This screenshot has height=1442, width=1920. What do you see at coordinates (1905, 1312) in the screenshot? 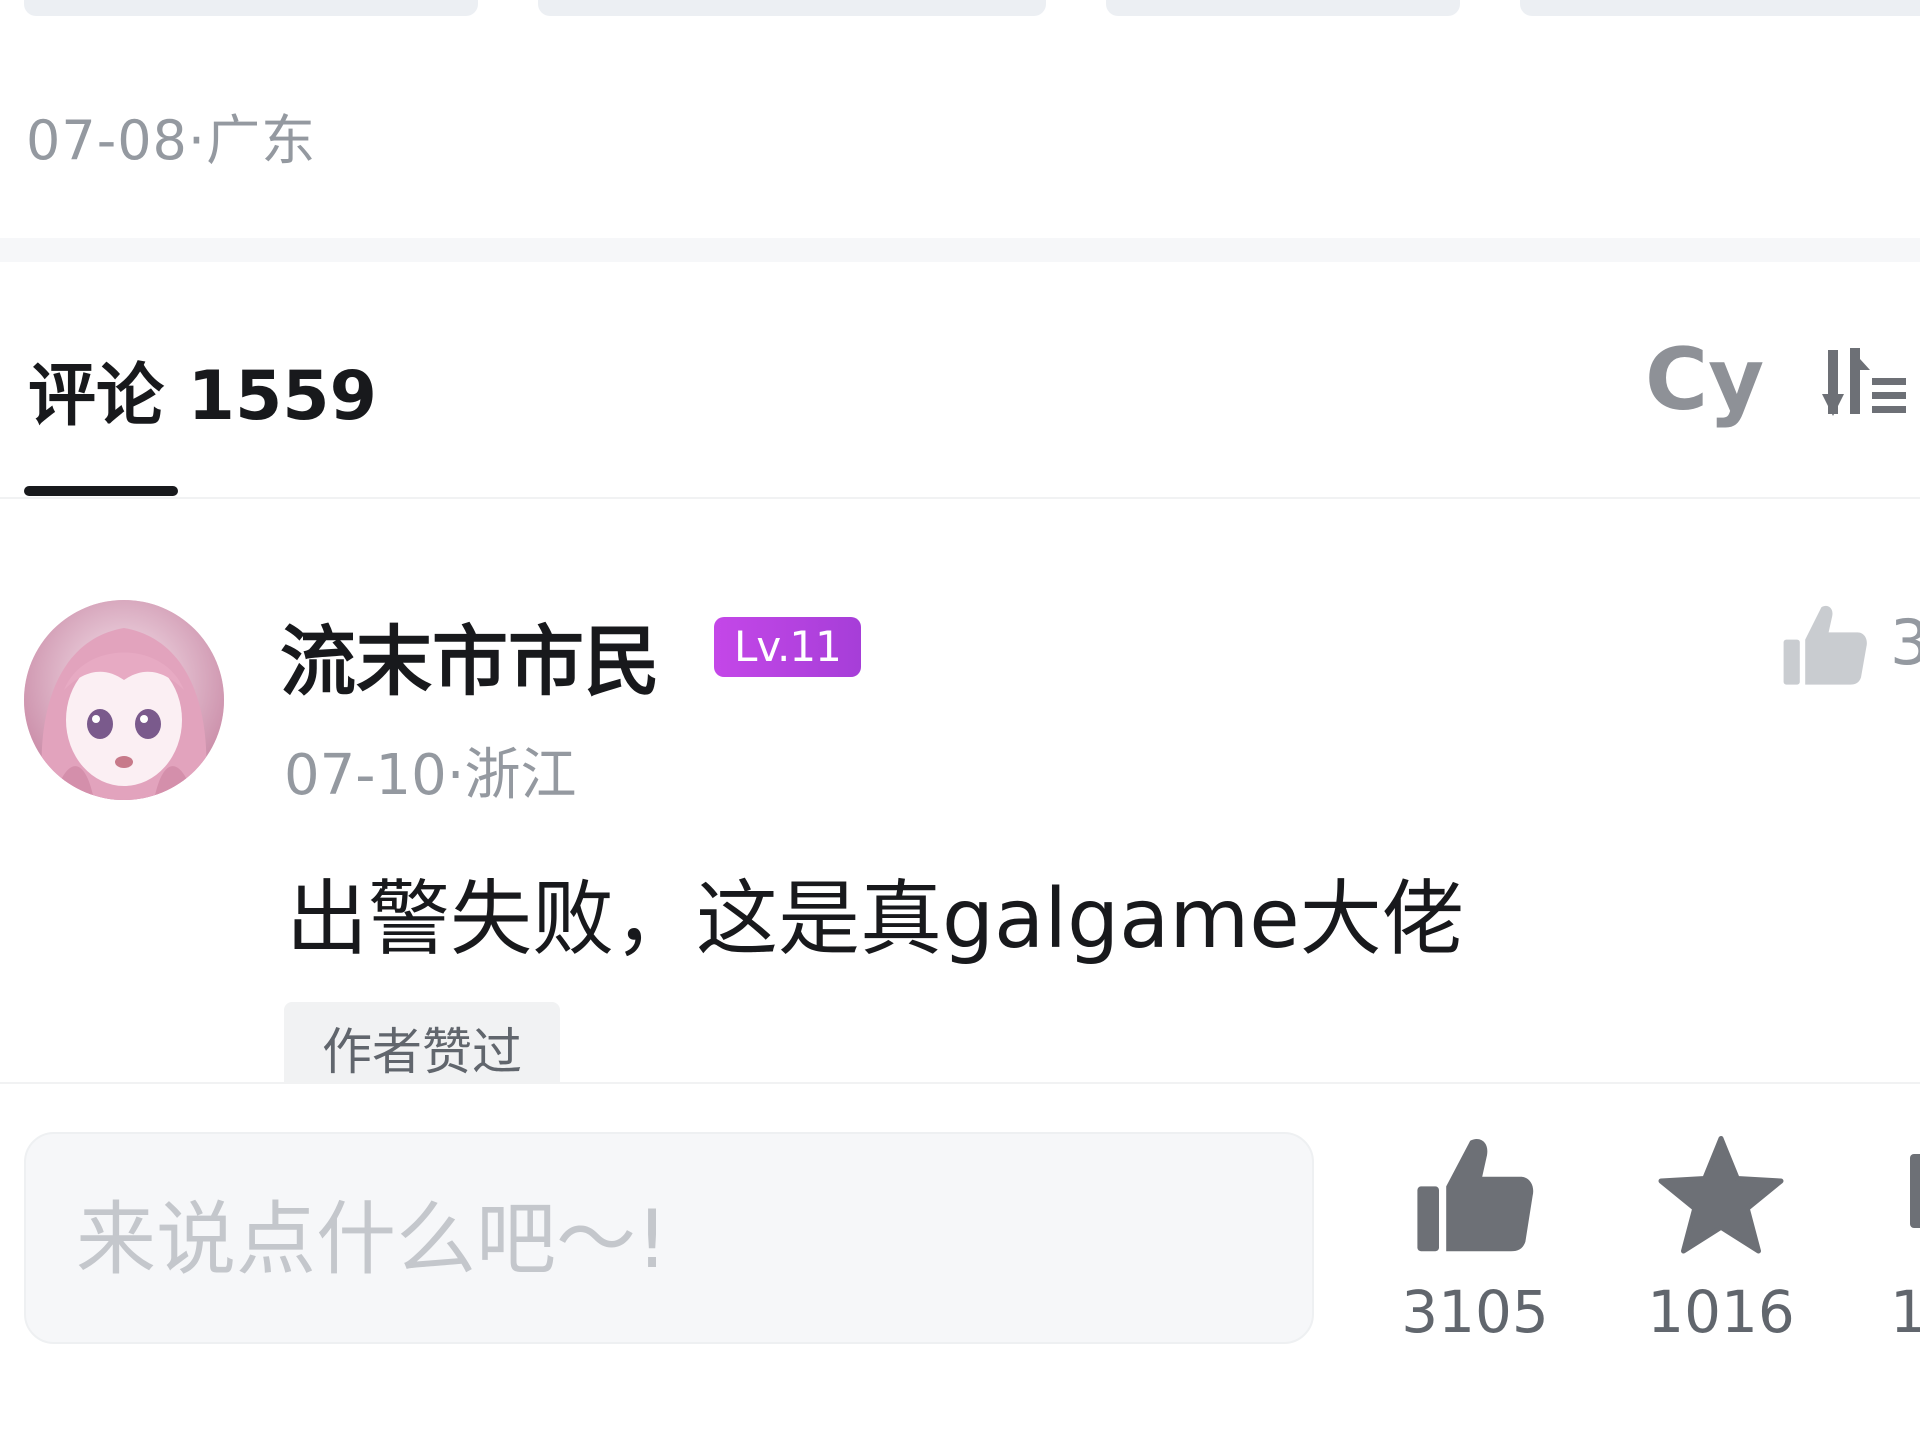
I see `share-count: 1` at bounding box center [1905, 1312].